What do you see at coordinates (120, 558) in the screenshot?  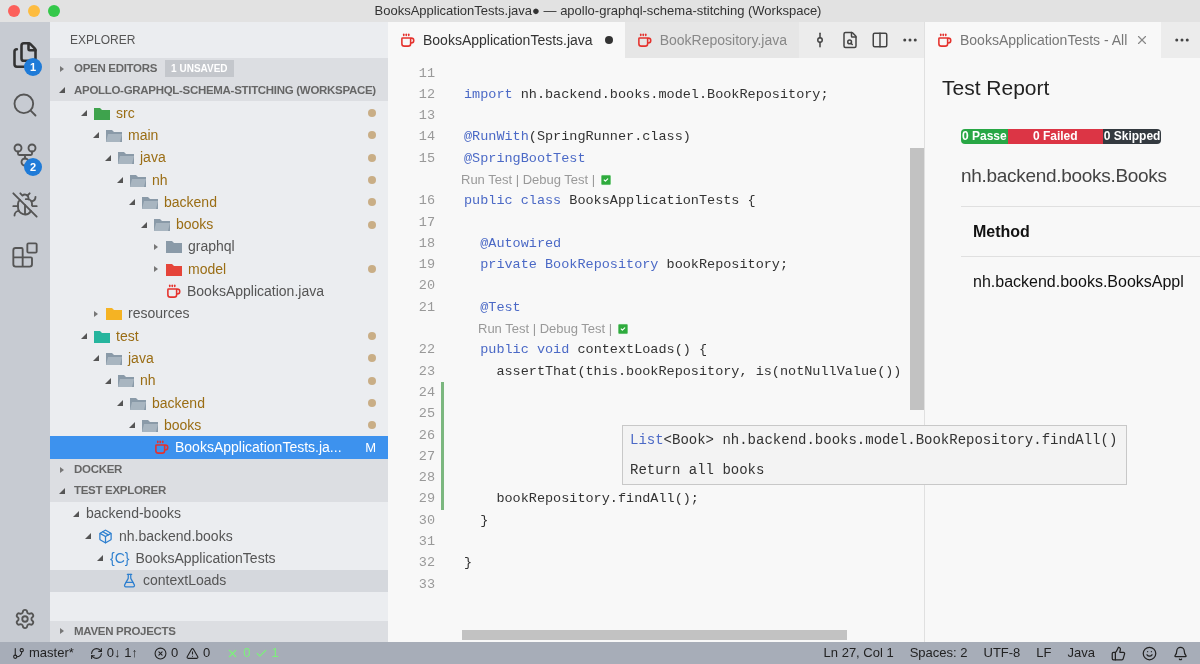 I see `class-icon: {C}` at bounding box center [120, 558].